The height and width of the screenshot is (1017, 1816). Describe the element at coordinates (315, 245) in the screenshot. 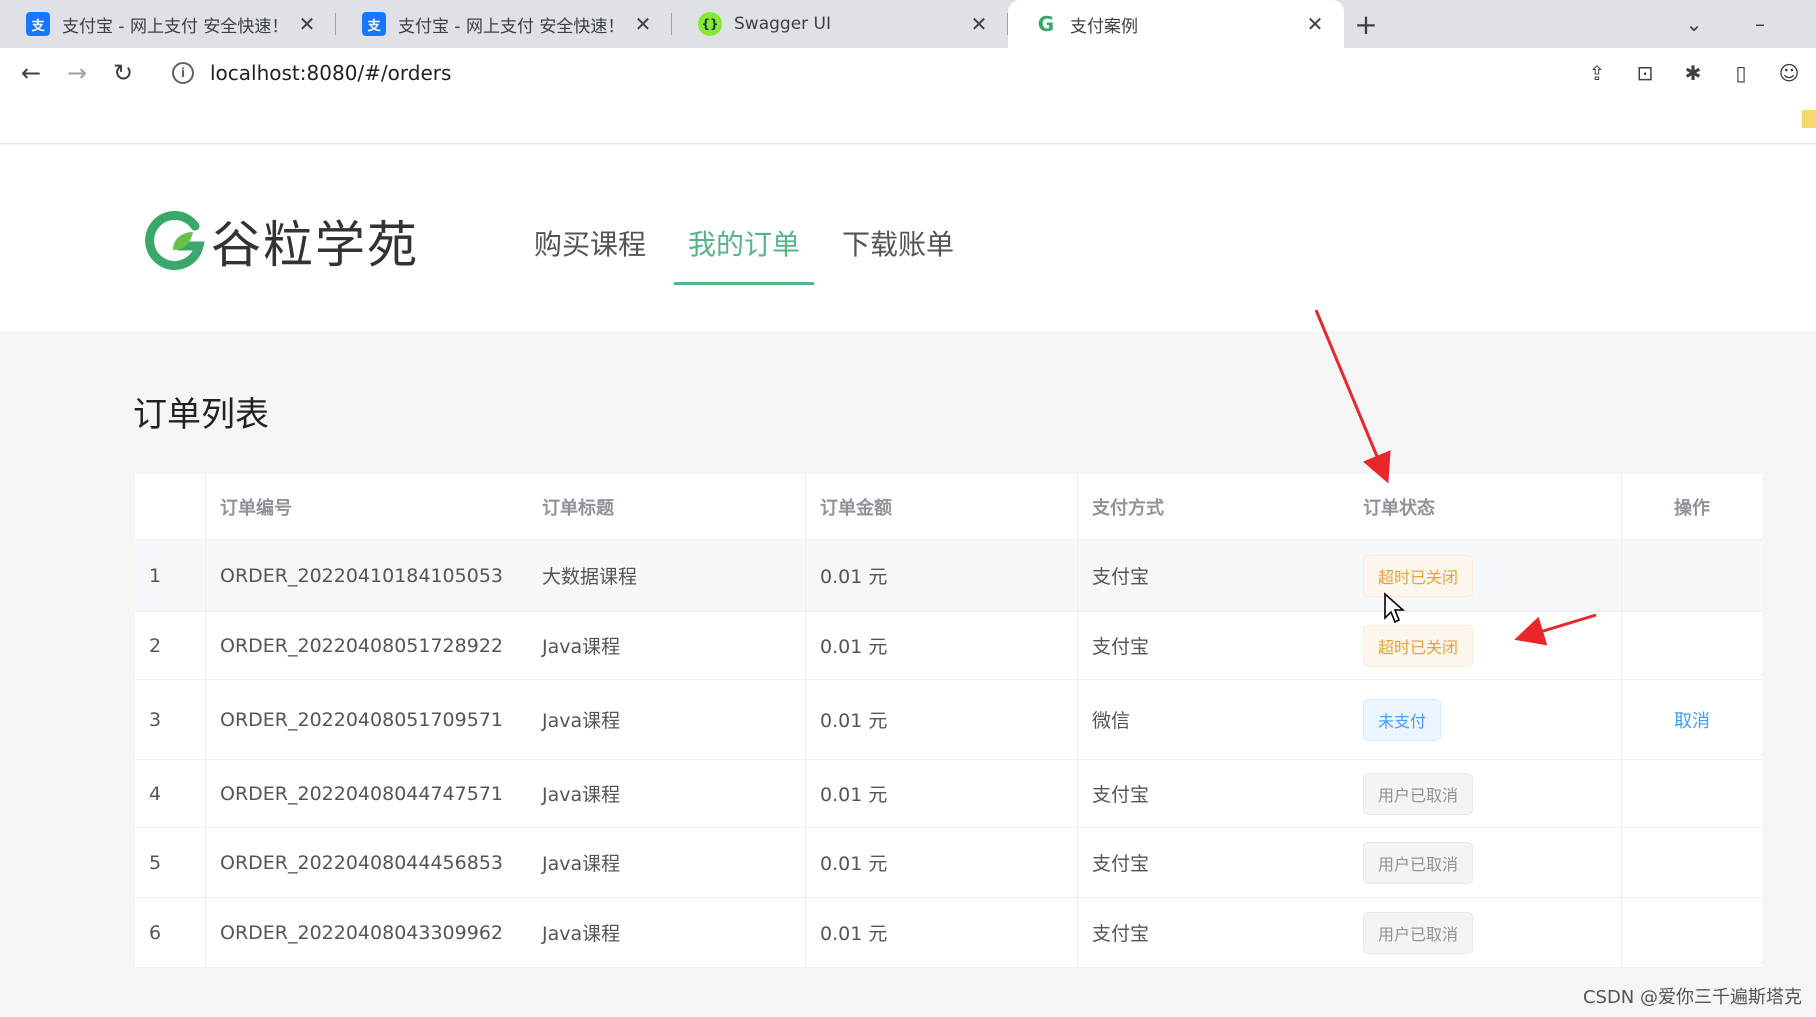

I see `site-logo-text: 谷粒学苑` at that location.